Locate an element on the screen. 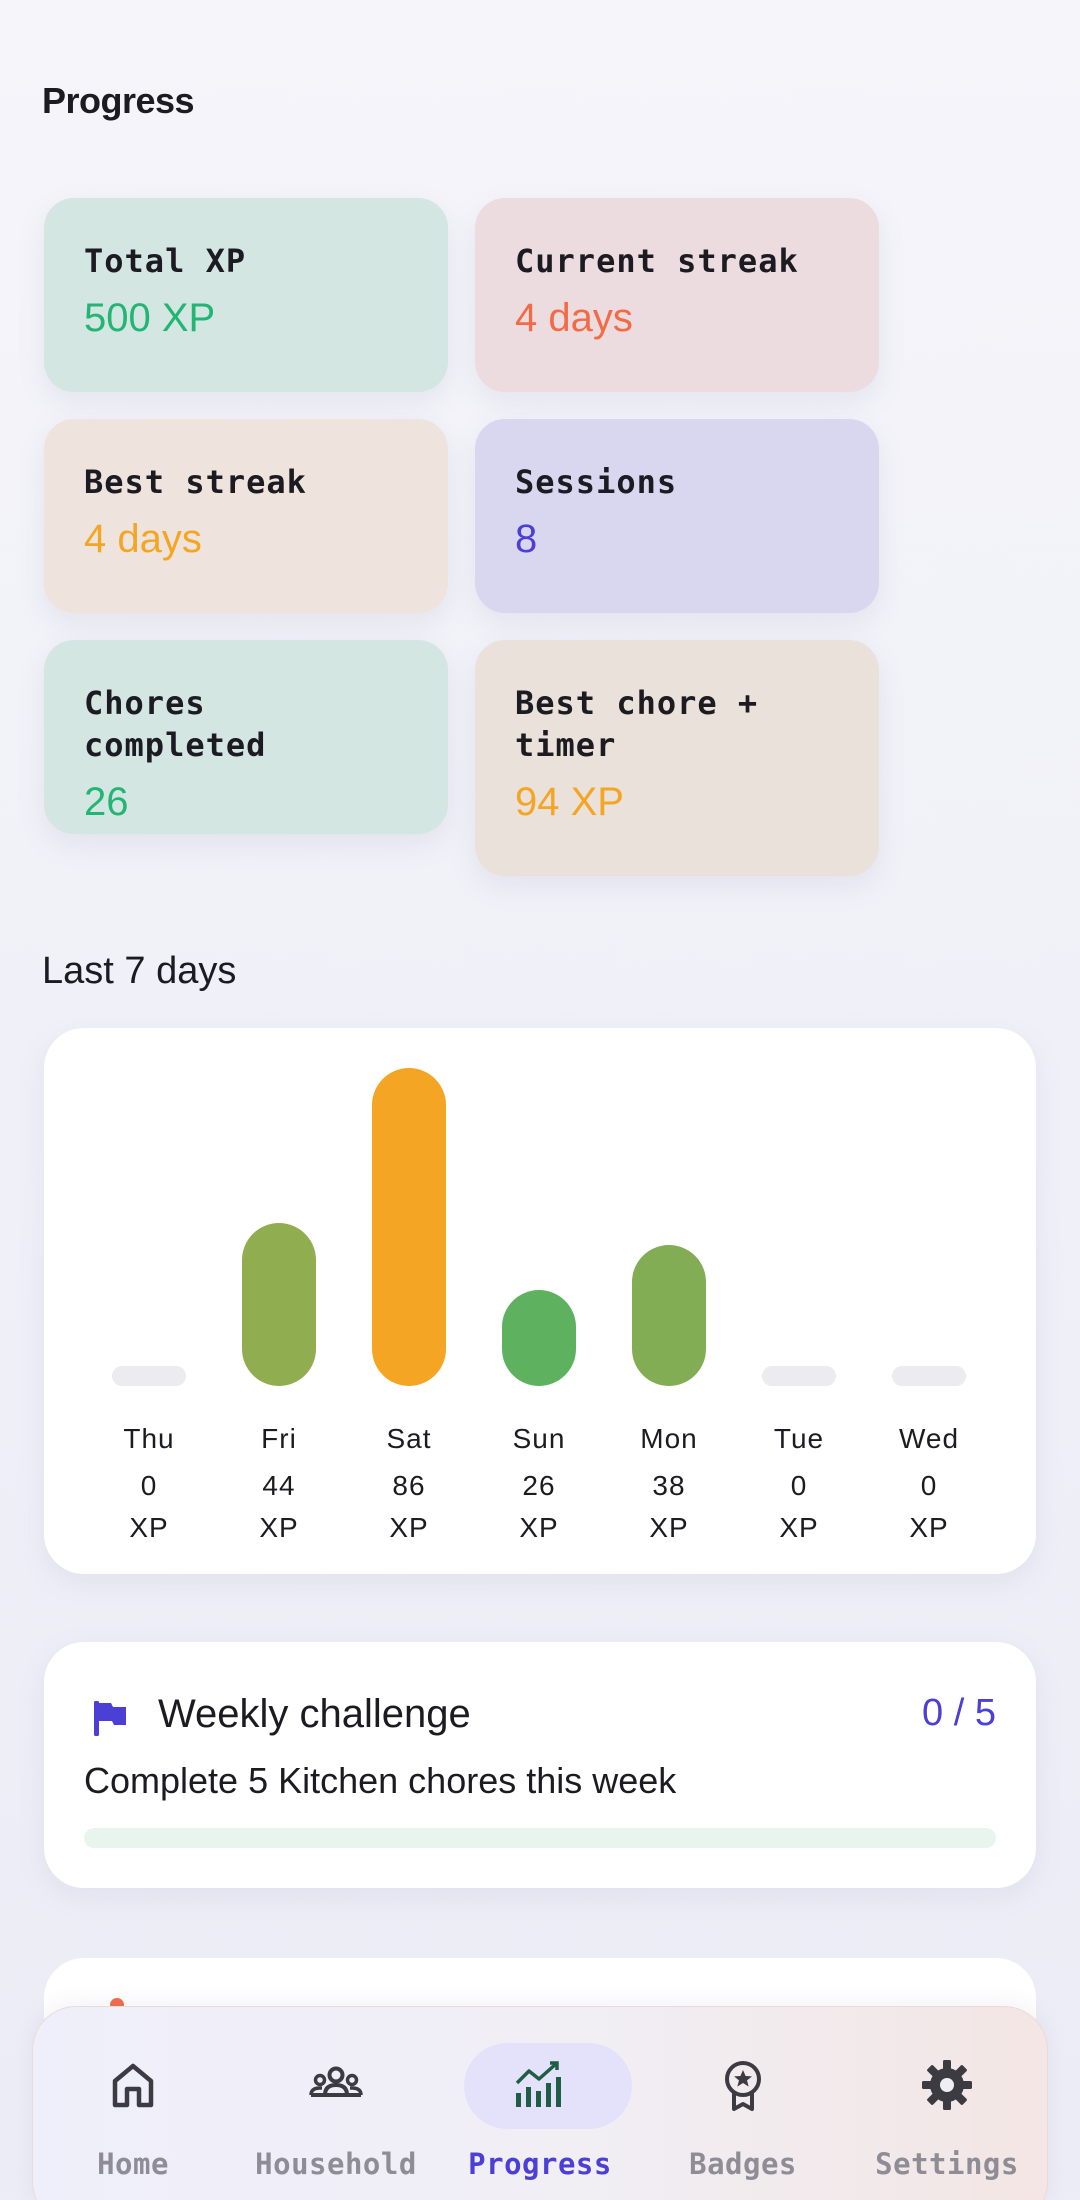 The height and width of the screenshot is (2200, 1080). bar-column-mon: Mon 38 XP is located at coordinates (669, 1301).